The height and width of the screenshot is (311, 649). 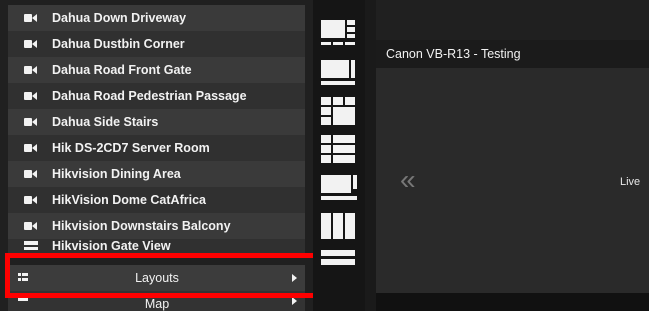 I want to click on camera-item: Dahua Road Pedestrian Passage, so click(x=156, y=96).